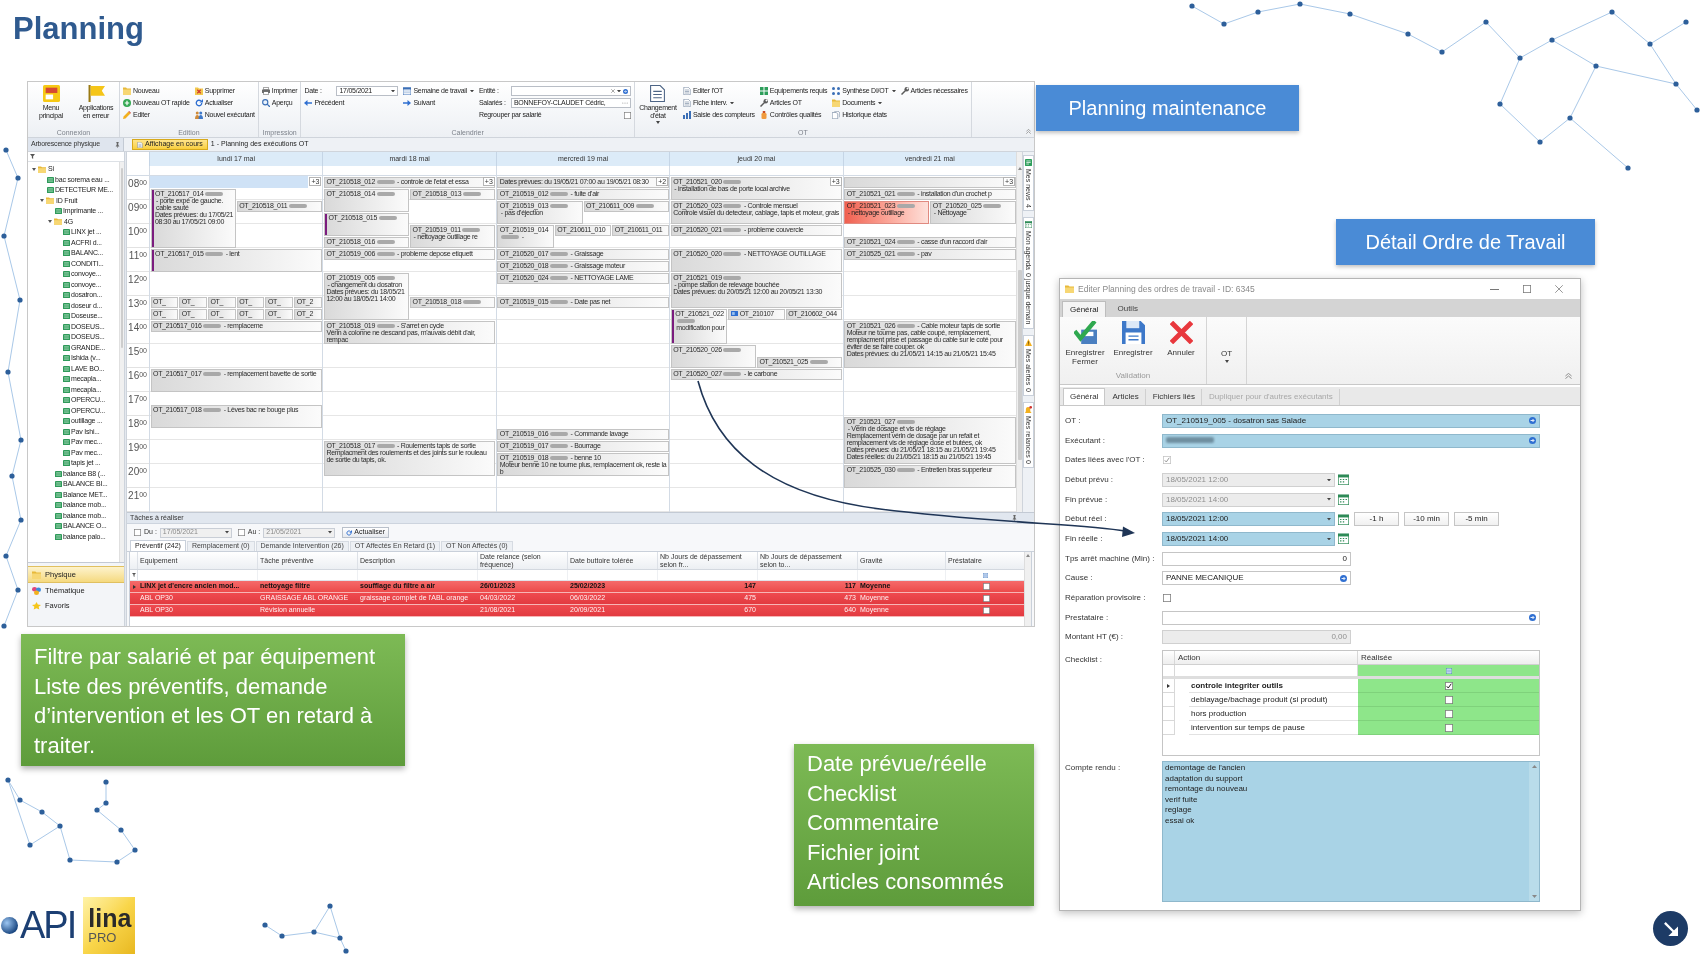  Describe the element at coordinates (1256, 578) in the screenshot. I see `lookup-field: PANNE MECANIQUE` at that location.